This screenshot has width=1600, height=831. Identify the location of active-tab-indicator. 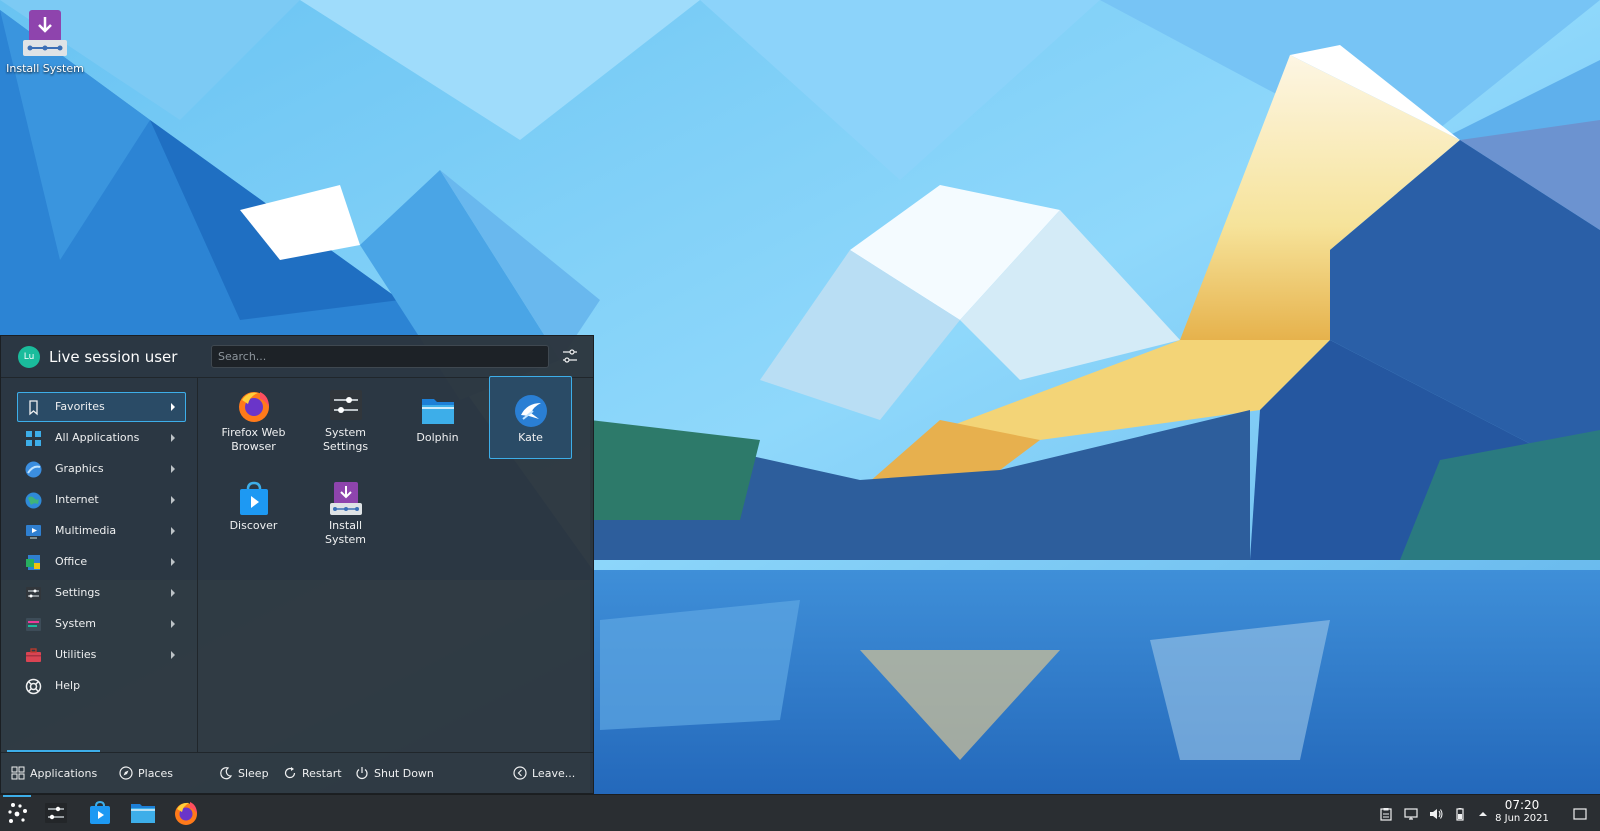
(53, 751).